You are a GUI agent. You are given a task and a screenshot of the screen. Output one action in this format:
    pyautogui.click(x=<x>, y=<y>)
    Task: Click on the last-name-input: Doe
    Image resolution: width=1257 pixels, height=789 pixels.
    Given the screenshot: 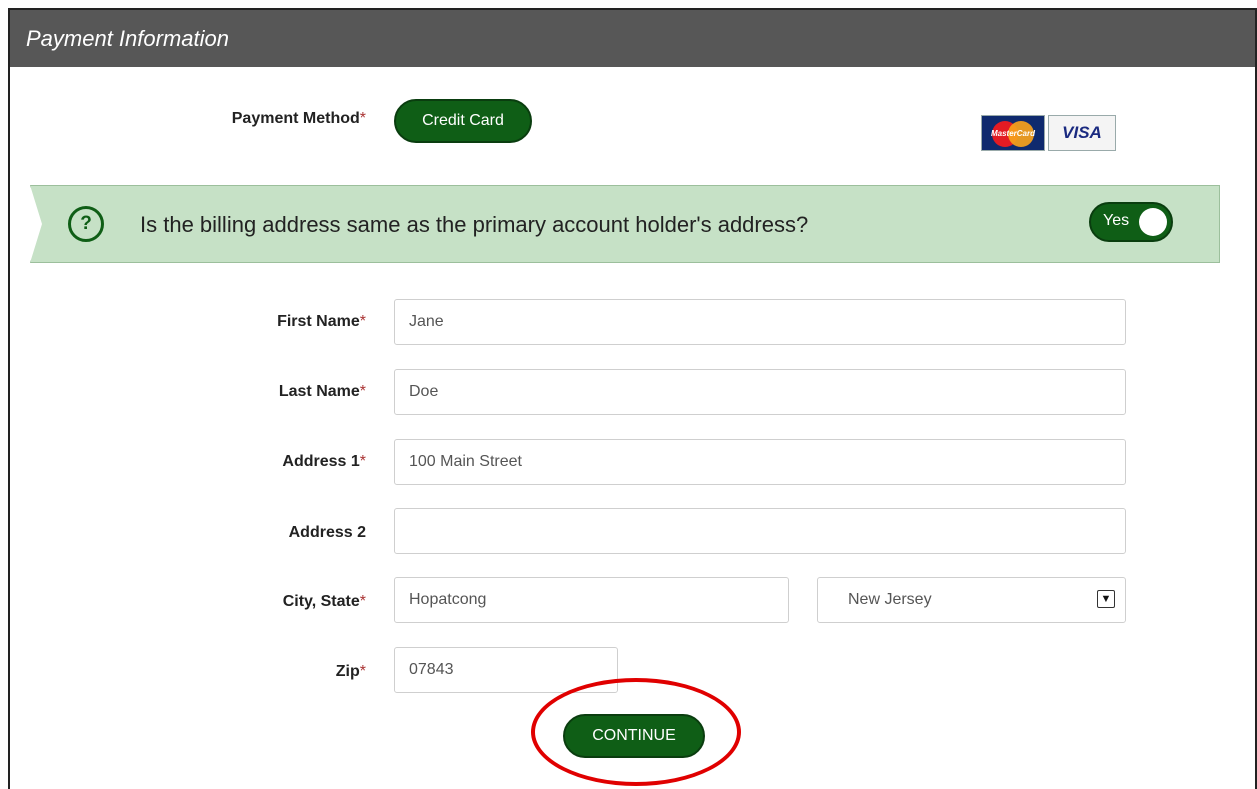 What is the action you would take?
    pyautogui.click(x=760, y=392)
    